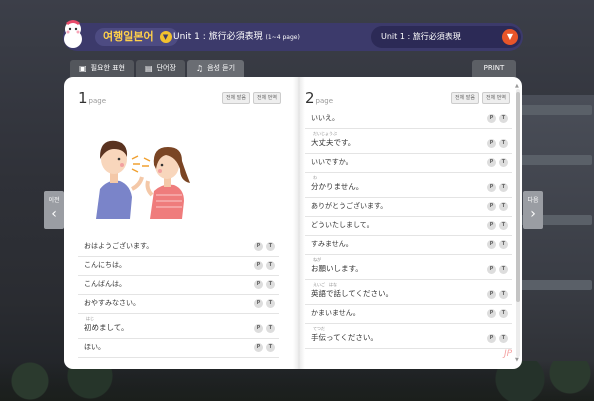  I want to click on phrase-row: おやすみなさい。 P T, so click(178, 304).